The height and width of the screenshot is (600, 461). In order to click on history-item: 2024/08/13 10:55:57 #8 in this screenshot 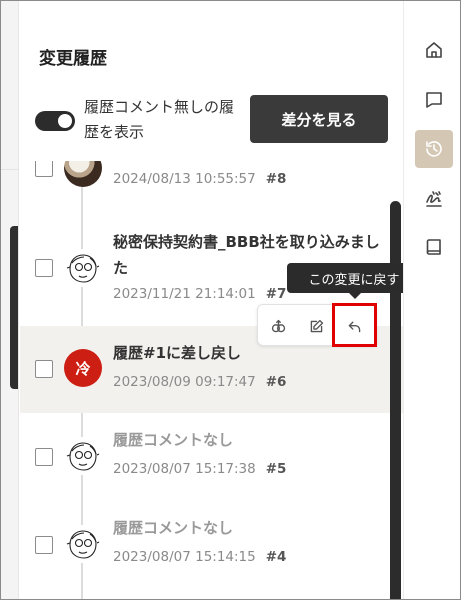, I will do `click(211, 181)`.